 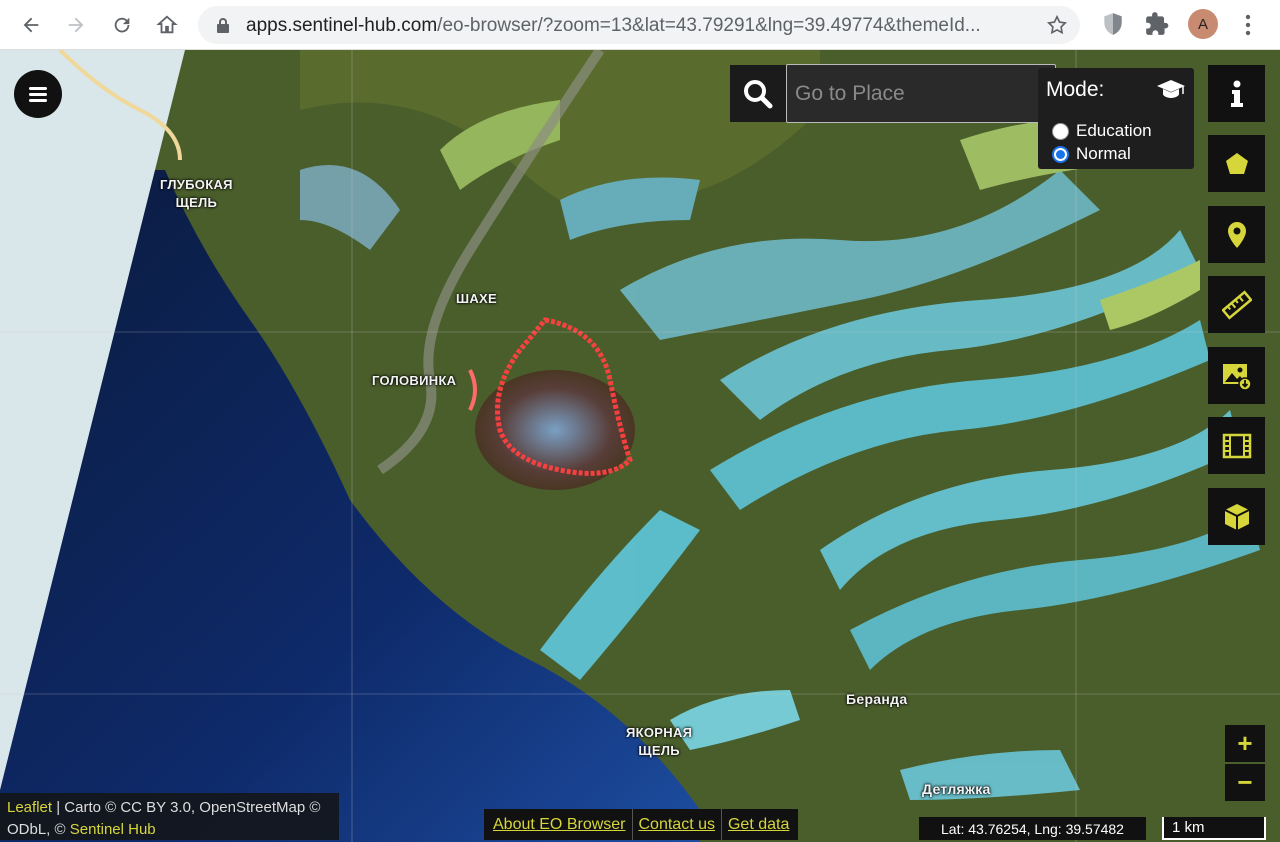 What do you see at coordinates (1203, 24) in the screenshot?
I see `profile-avatar: A` at bounding box center [1203, 24].